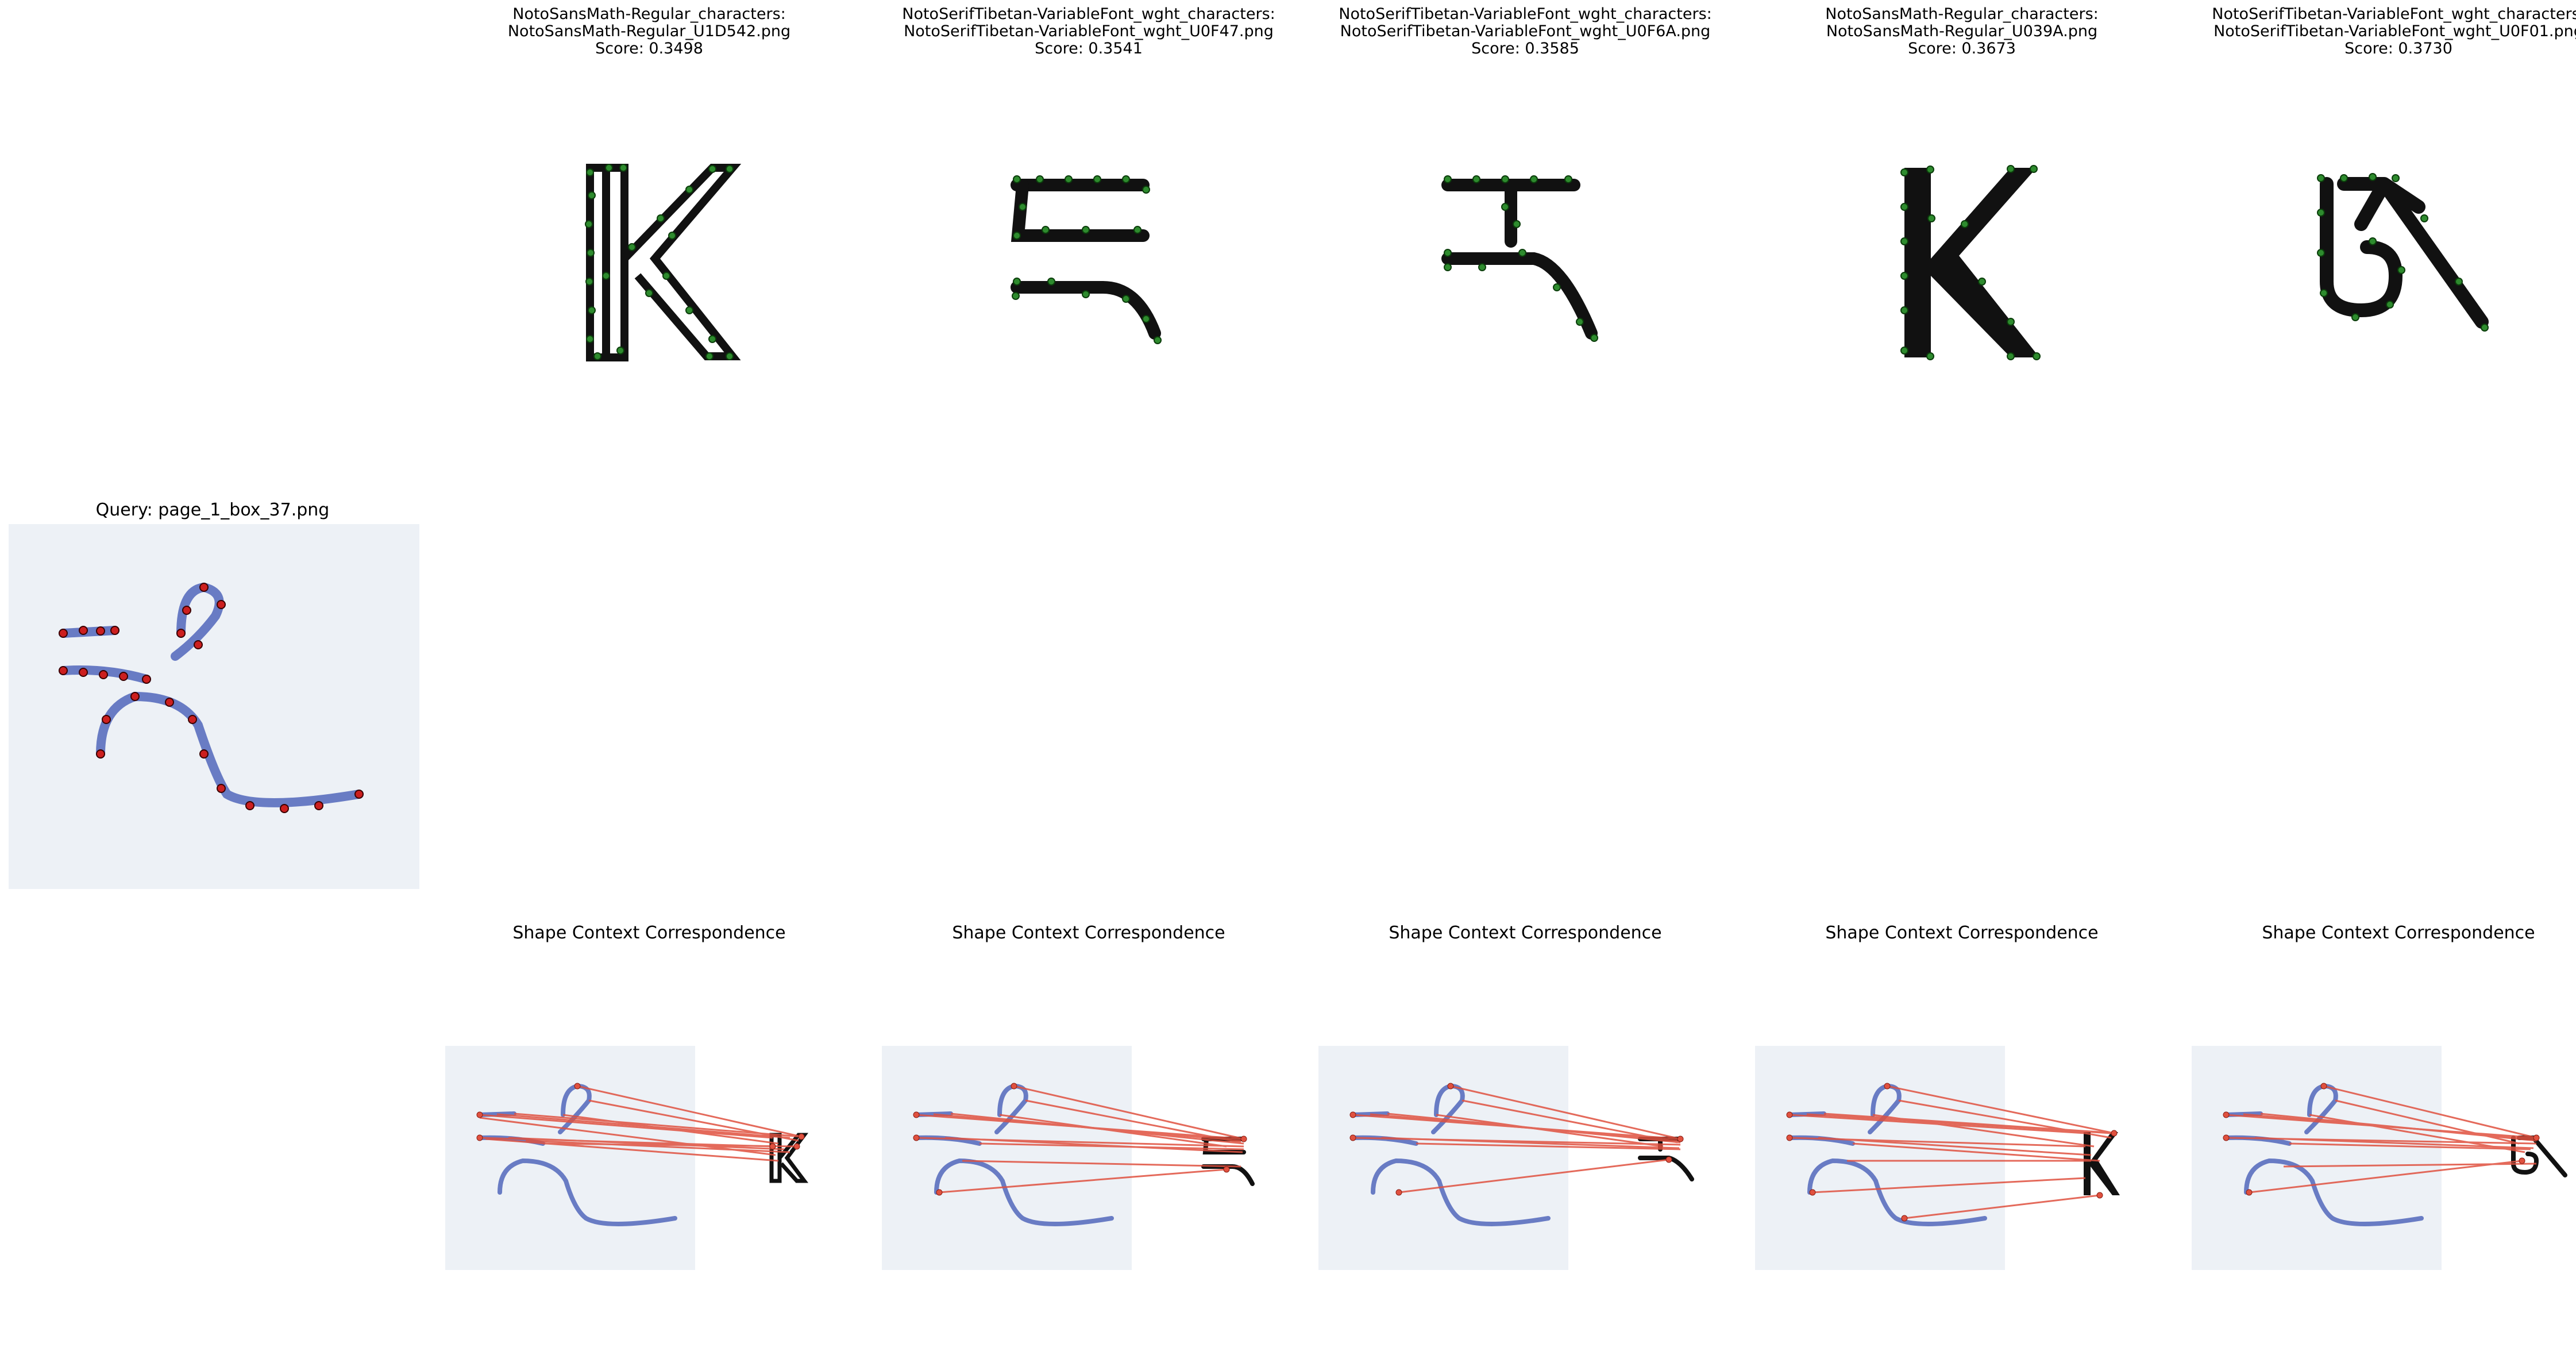 The image size is (2576, 1351). What do you see at coordinates (1089, 49) in the screenshot?
I see `candidate-score: Score: 0.3541` at bounding box center [1089, 49].